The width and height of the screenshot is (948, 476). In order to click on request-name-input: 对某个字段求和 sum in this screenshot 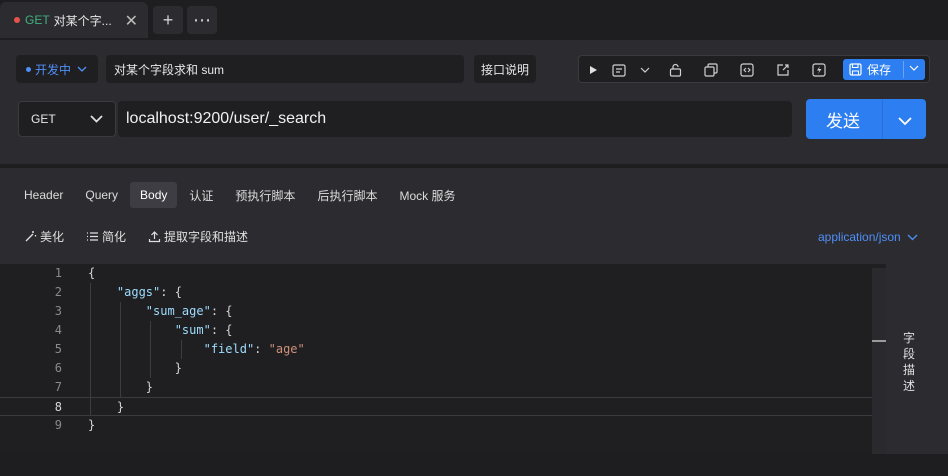, I will do `click(285, 69)`.